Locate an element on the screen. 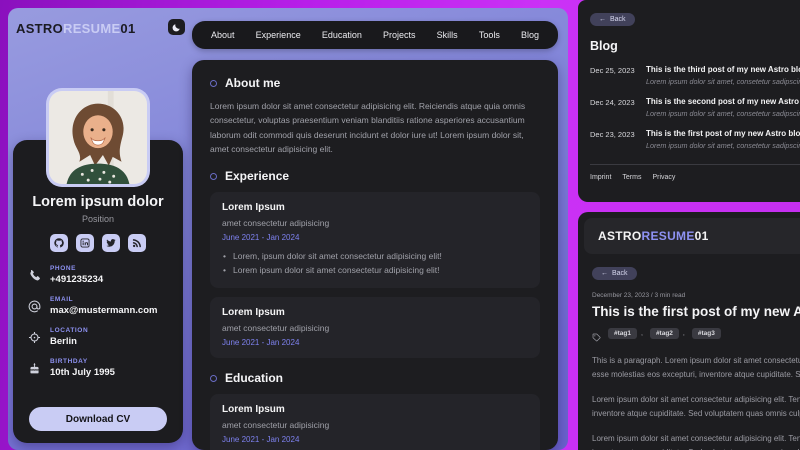 The height and width of the screenshot is (450, 800). back-arrow-icon is located at coordinates (604, 273).